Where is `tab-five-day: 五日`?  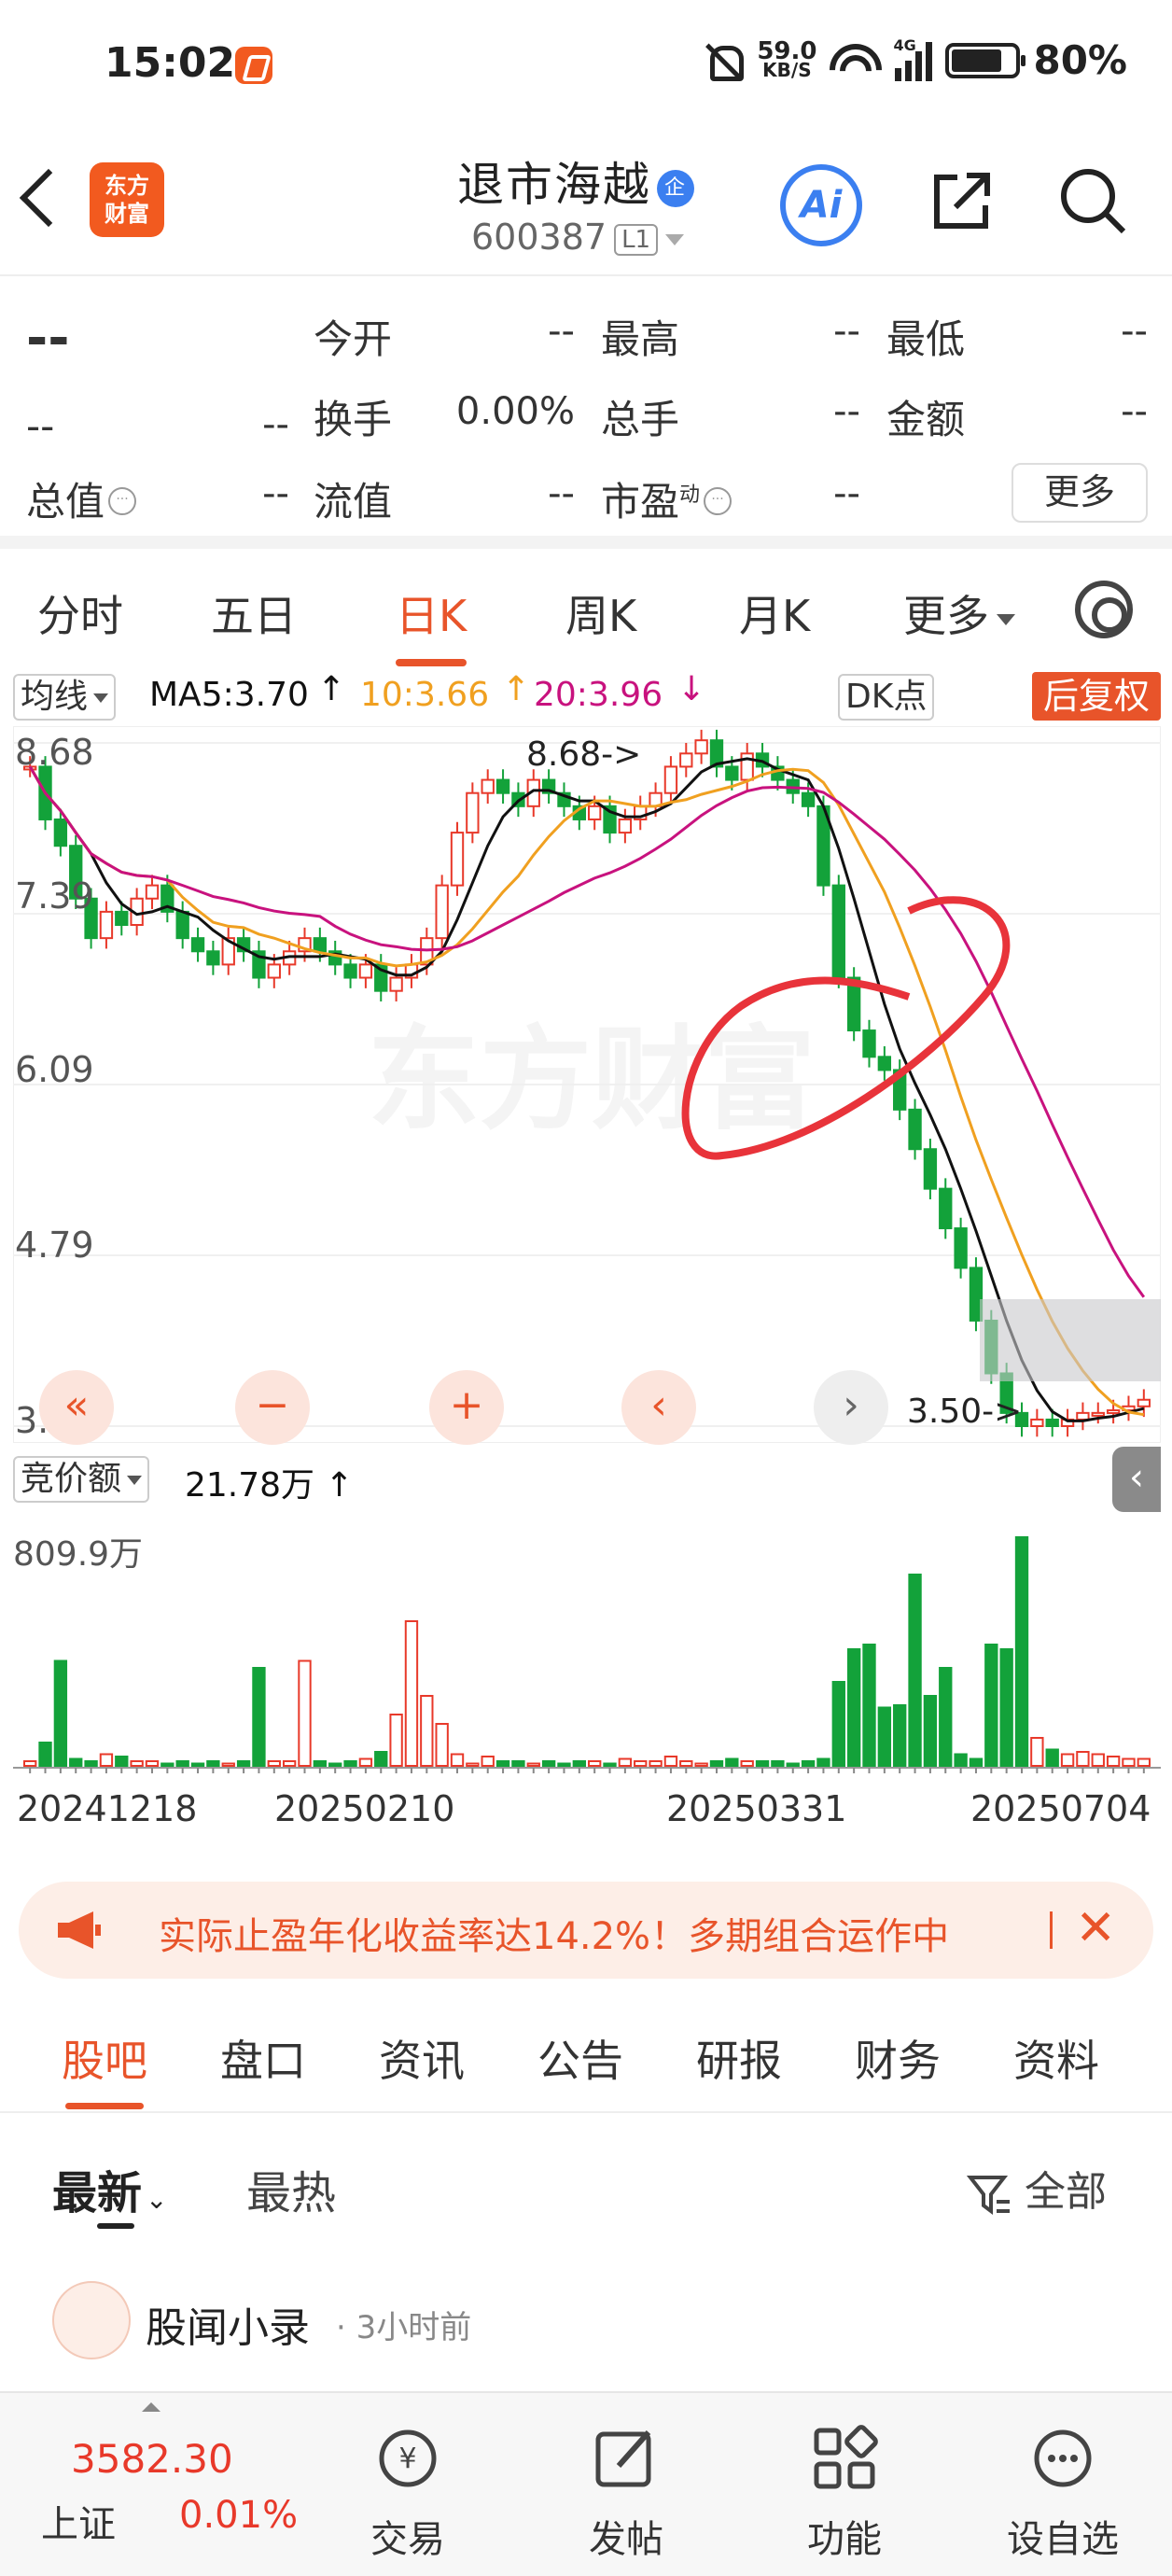 tab-five-day: 五日 is located at coordinates (254, 613).